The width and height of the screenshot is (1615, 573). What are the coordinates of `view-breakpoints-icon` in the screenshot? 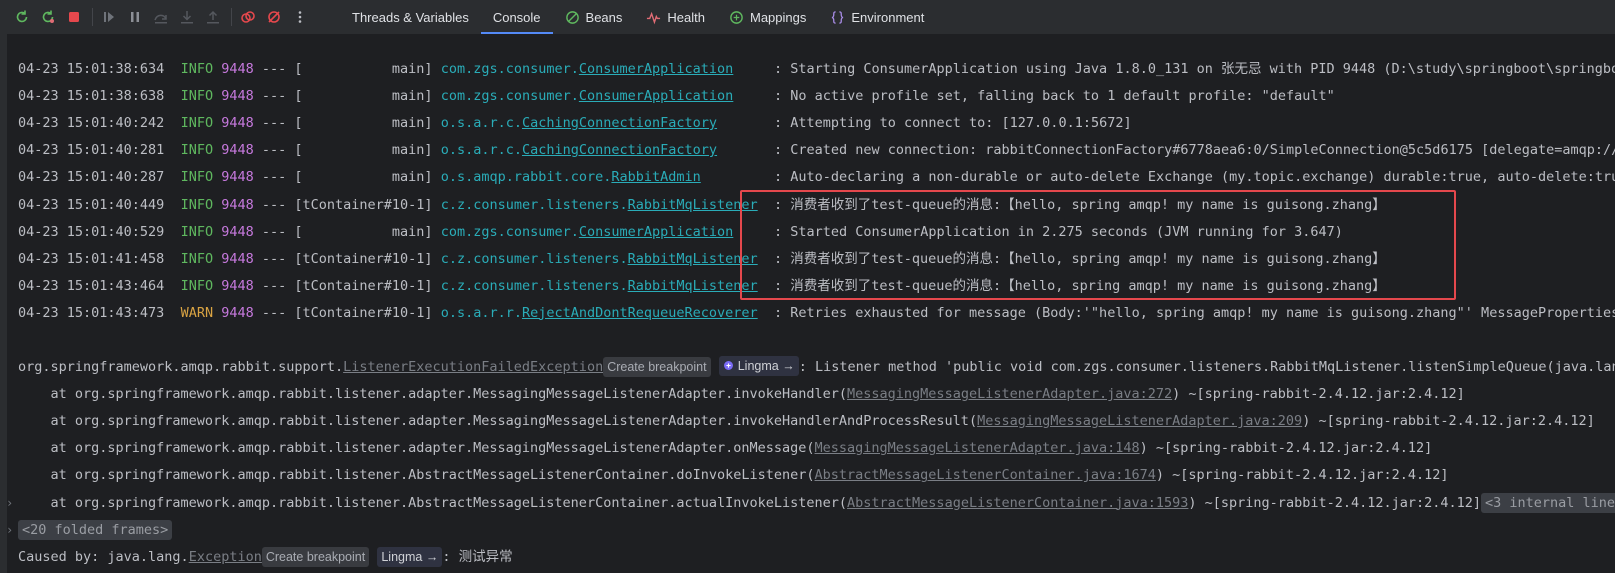 It's located at (248, 17).